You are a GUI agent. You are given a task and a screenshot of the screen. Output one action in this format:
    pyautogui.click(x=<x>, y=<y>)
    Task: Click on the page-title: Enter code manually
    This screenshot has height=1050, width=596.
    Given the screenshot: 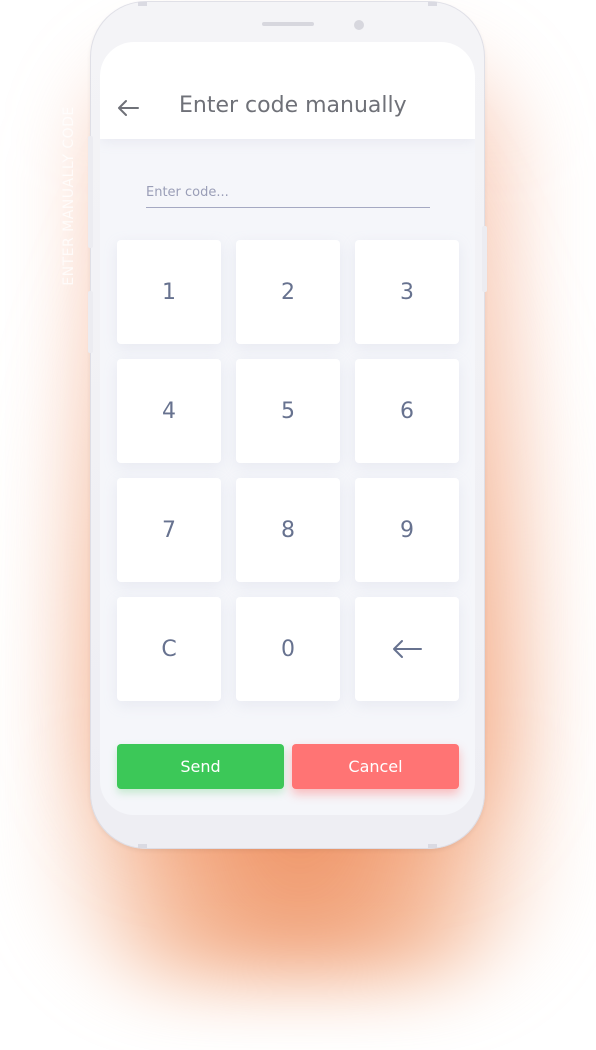 What is the action you would take?
    pyautogui.click(x=293, y=105)
    